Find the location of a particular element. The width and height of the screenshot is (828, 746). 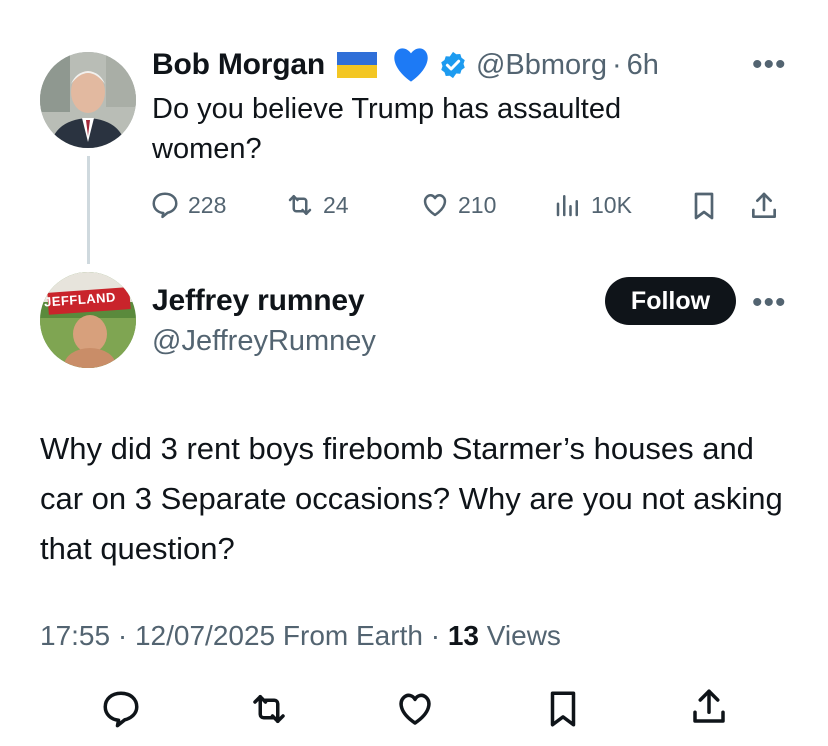

reply-count: 228 is located at coordinates (207, 204).